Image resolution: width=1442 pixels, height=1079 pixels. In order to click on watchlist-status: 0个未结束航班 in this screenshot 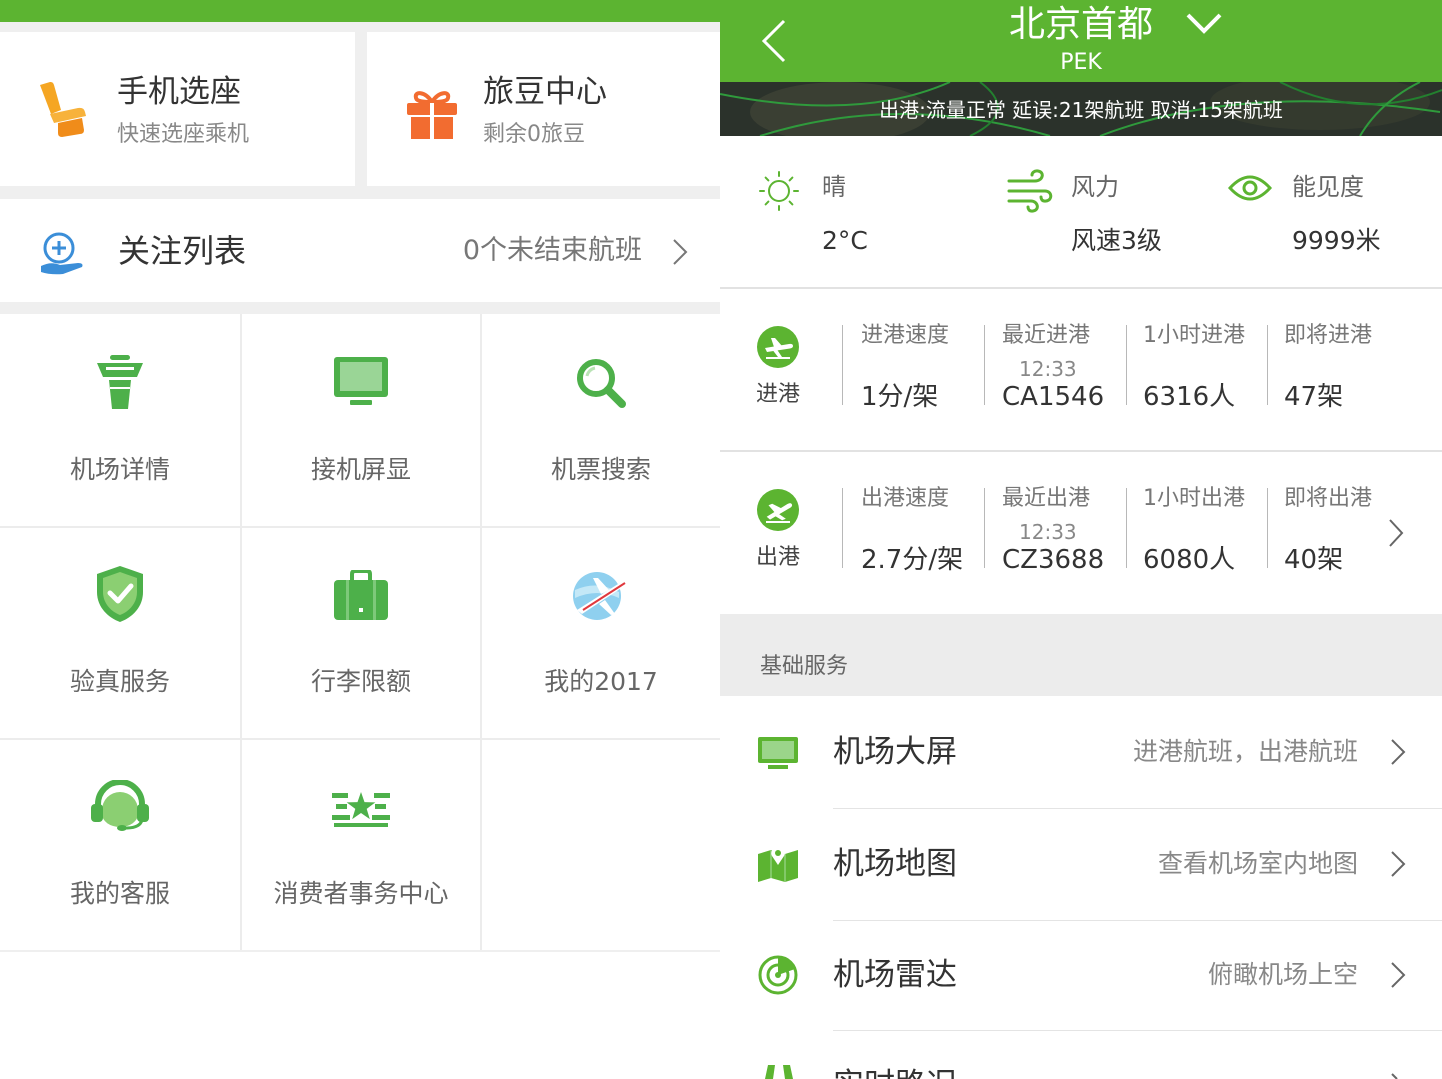, I will do `click(552, 250)`.